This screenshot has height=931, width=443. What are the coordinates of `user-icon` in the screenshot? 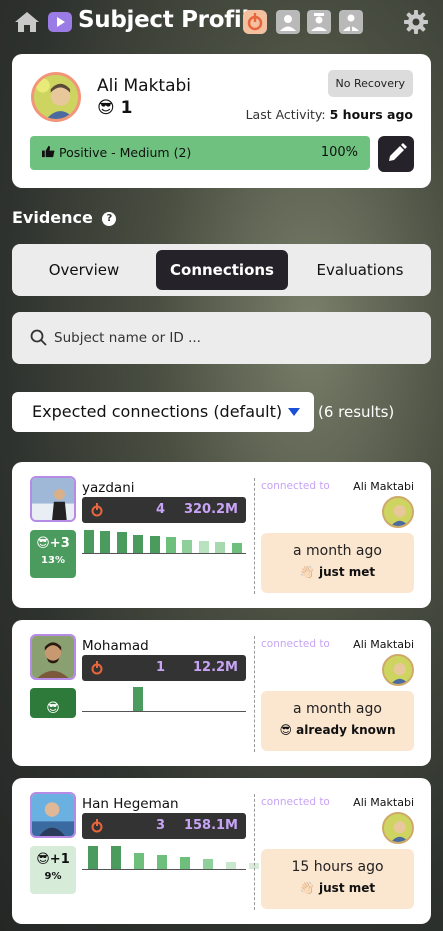 It's located at (288, 22).